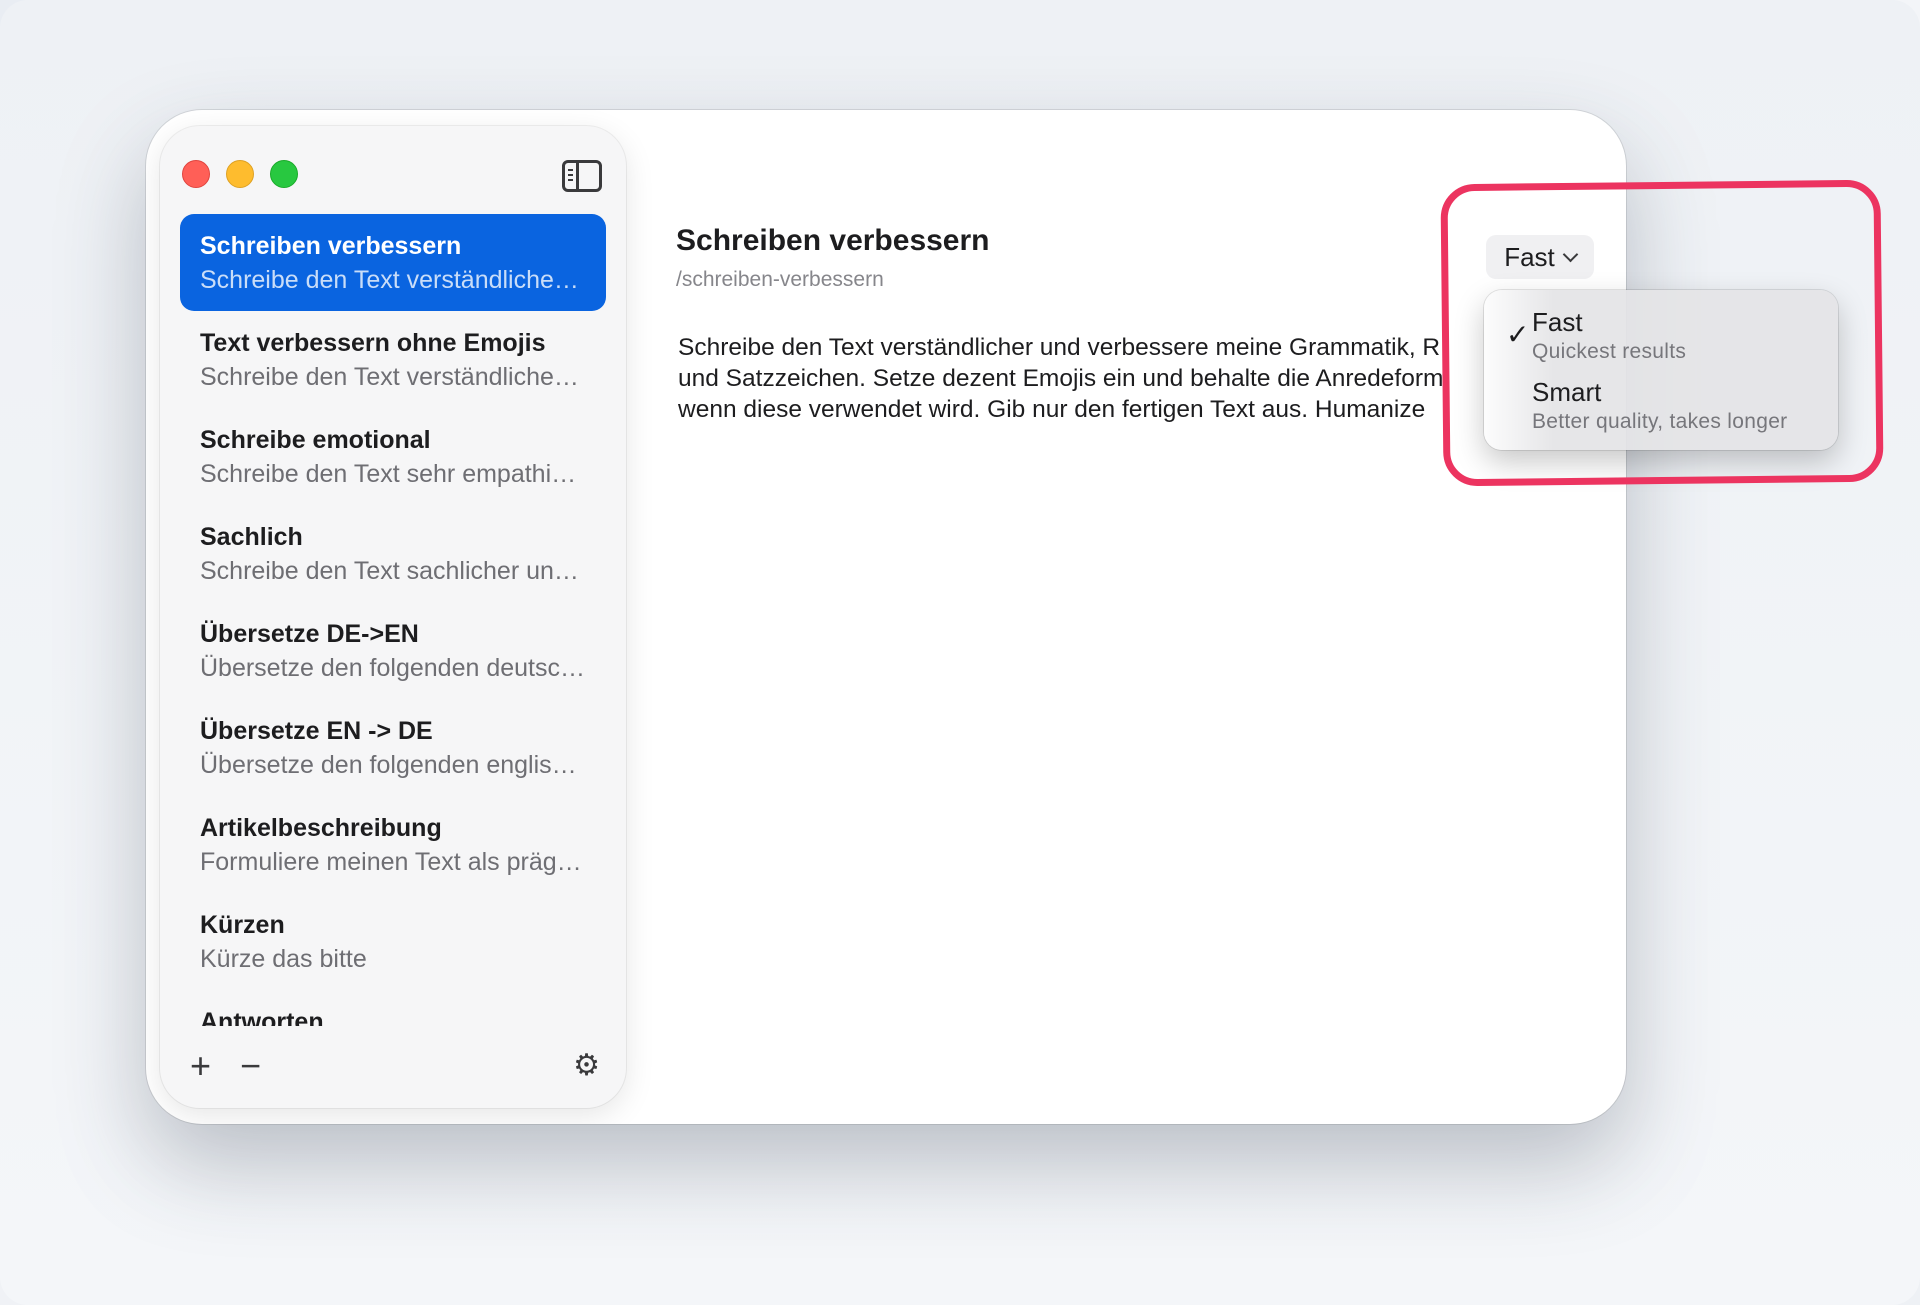  What do you see at coordinates (393, 1008) in the screenshot?
I see `list-item: Antworten` at bounding box center [393, 1008].